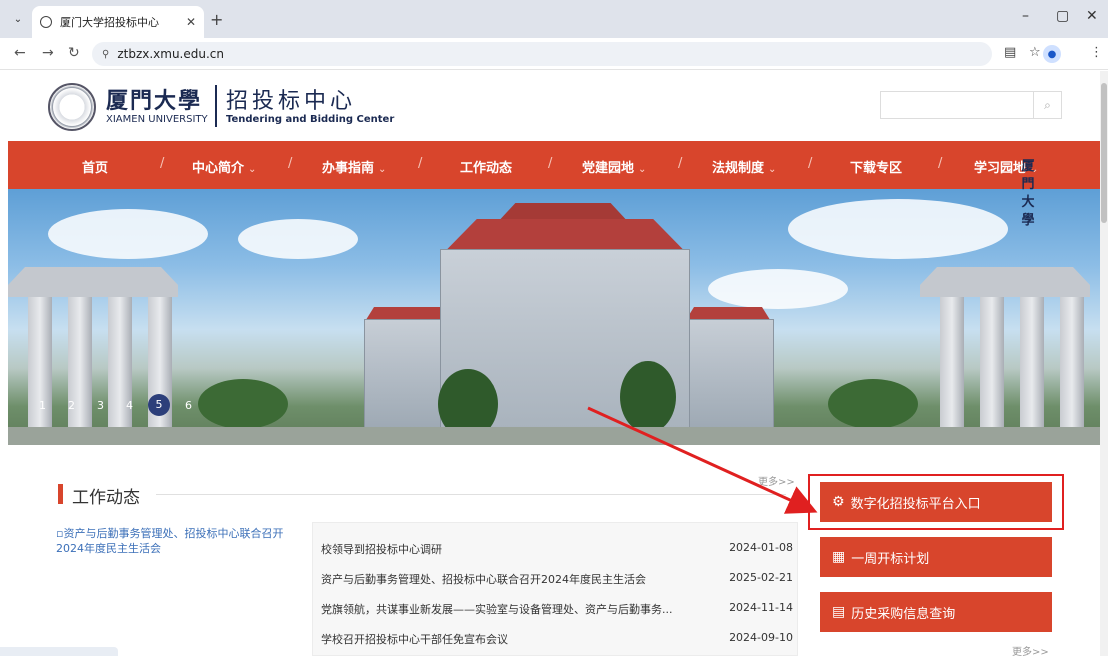 This screenshot has width=1108, height=656. I want to click on status-bar, so click(59, 651).